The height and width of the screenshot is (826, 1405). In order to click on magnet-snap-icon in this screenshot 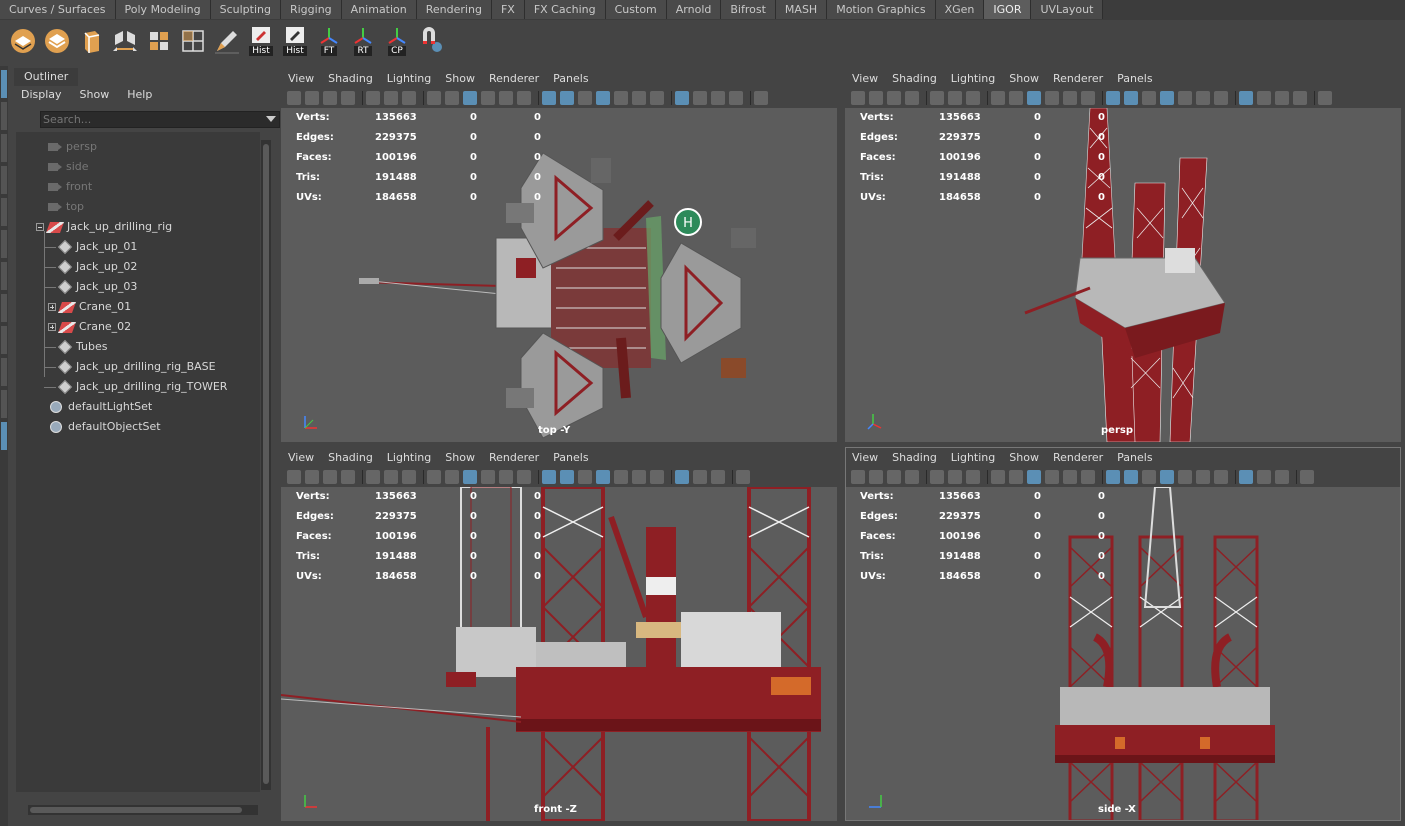, I will do `click(431, 41)`.